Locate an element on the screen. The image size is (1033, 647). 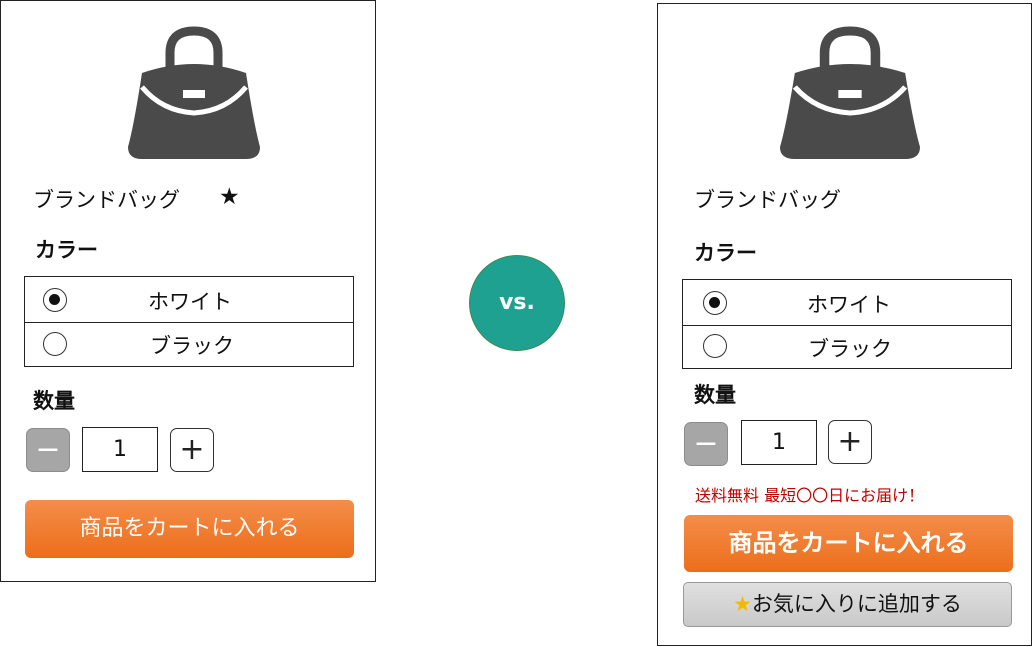
add-to-favorites-button: ★お気に入りに追加する is located at coordinates (847, 604).